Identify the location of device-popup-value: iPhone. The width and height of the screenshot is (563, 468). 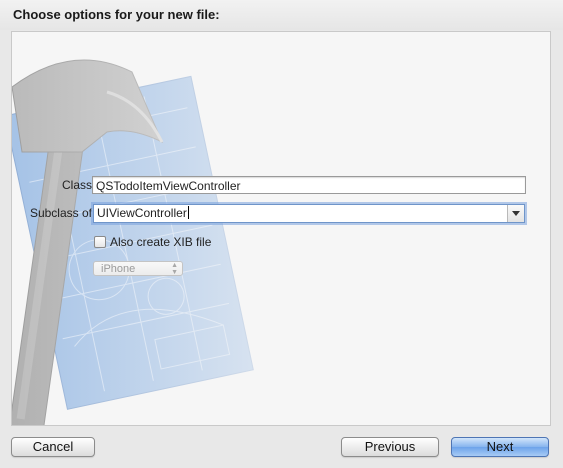
(118, 269).